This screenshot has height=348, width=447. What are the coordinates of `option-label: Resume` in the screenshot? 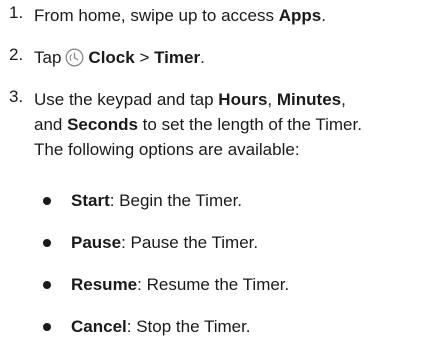 It's located at (104, 284).